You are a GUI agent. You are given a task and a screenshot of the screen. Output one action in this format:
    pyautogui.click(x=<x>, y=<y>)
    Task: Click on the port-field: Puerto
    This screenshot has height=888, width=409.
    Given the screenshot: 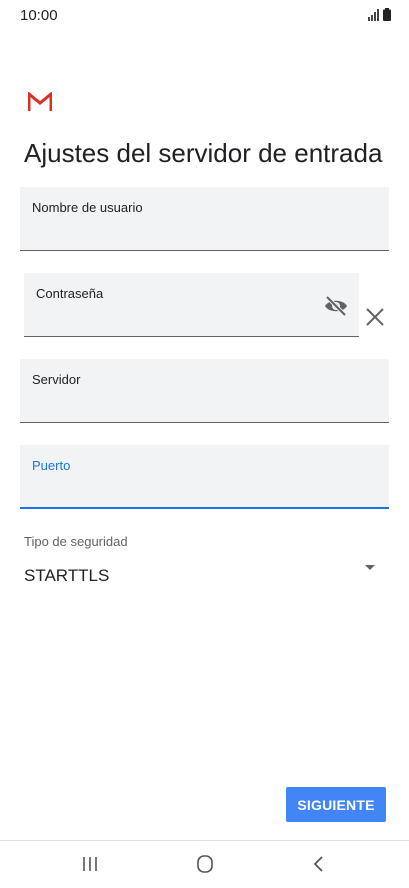 What is the action you would take?
    pyautogui.click(x=204, y=477)
    